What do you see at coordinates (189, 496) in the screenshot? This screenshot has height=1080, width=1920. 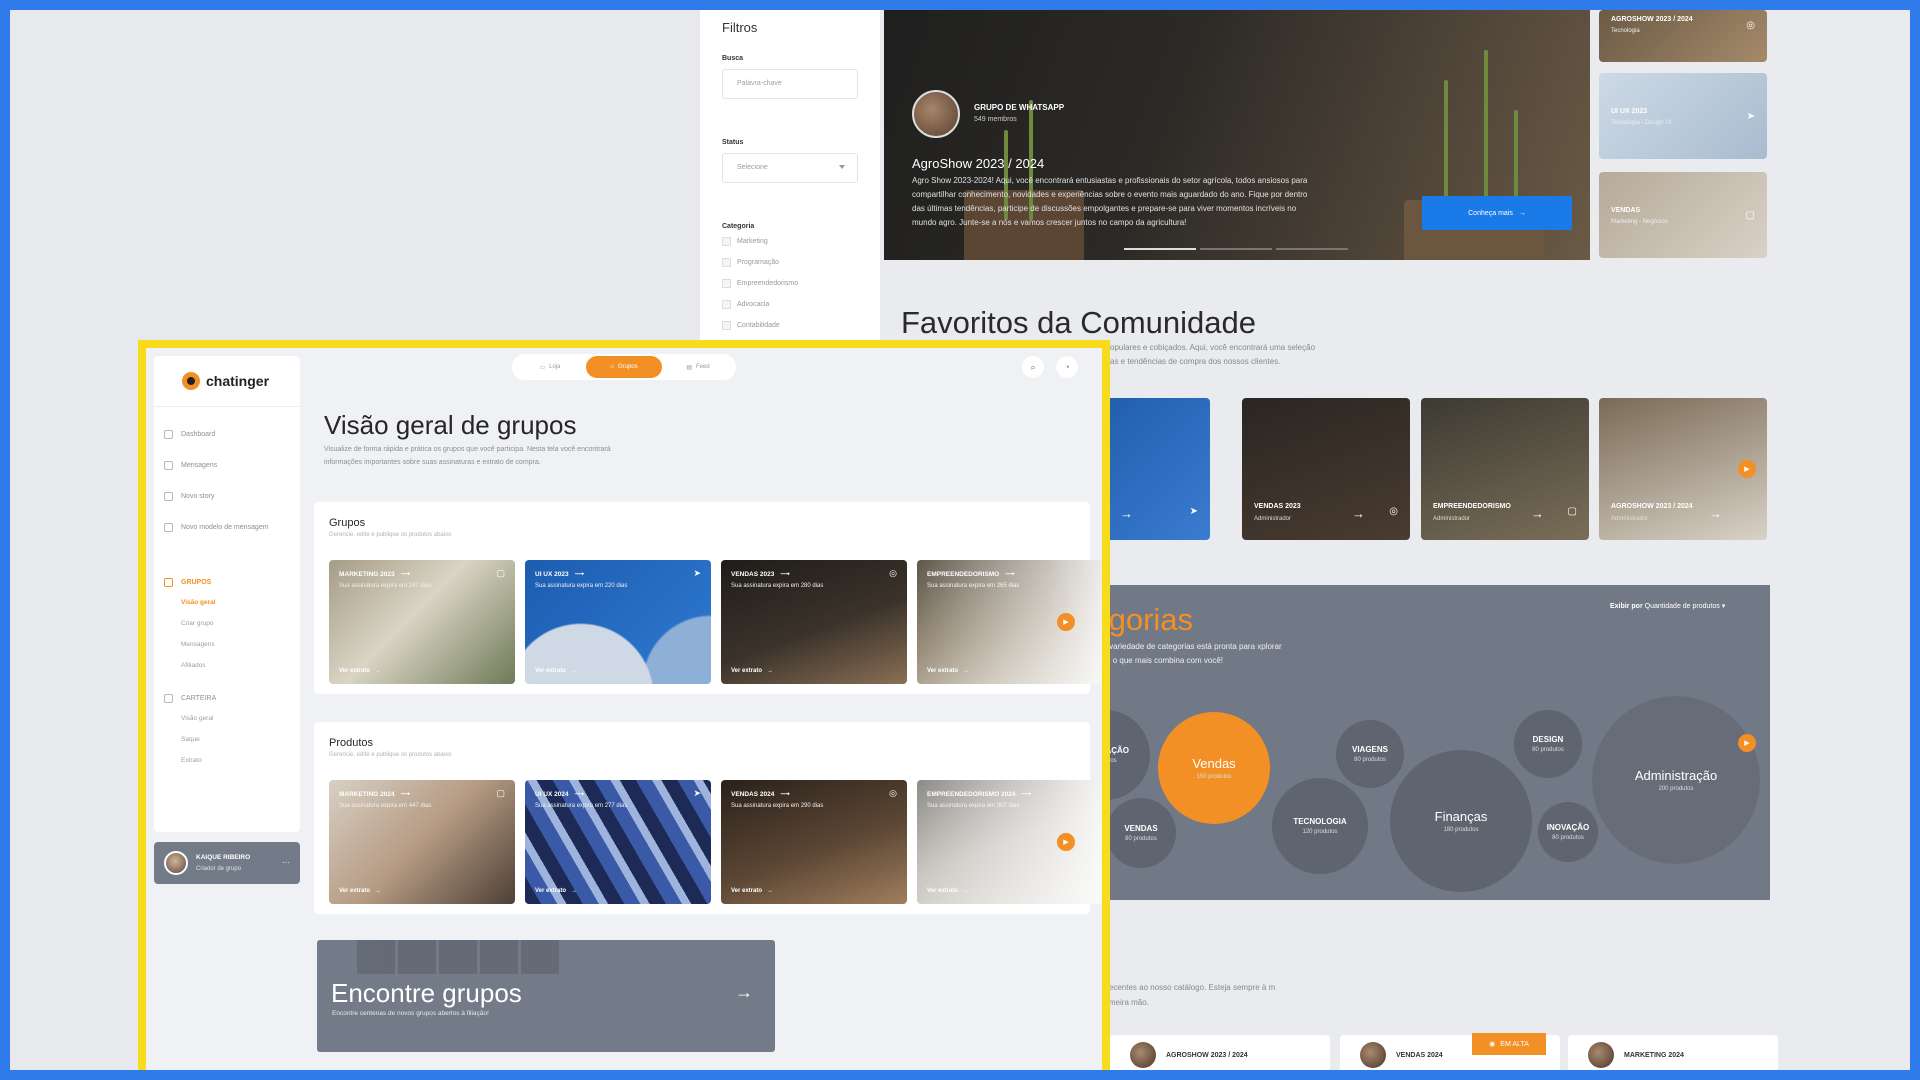 I see `sidebar-item-new-story: Novo story` at bounding box center [189, 496].